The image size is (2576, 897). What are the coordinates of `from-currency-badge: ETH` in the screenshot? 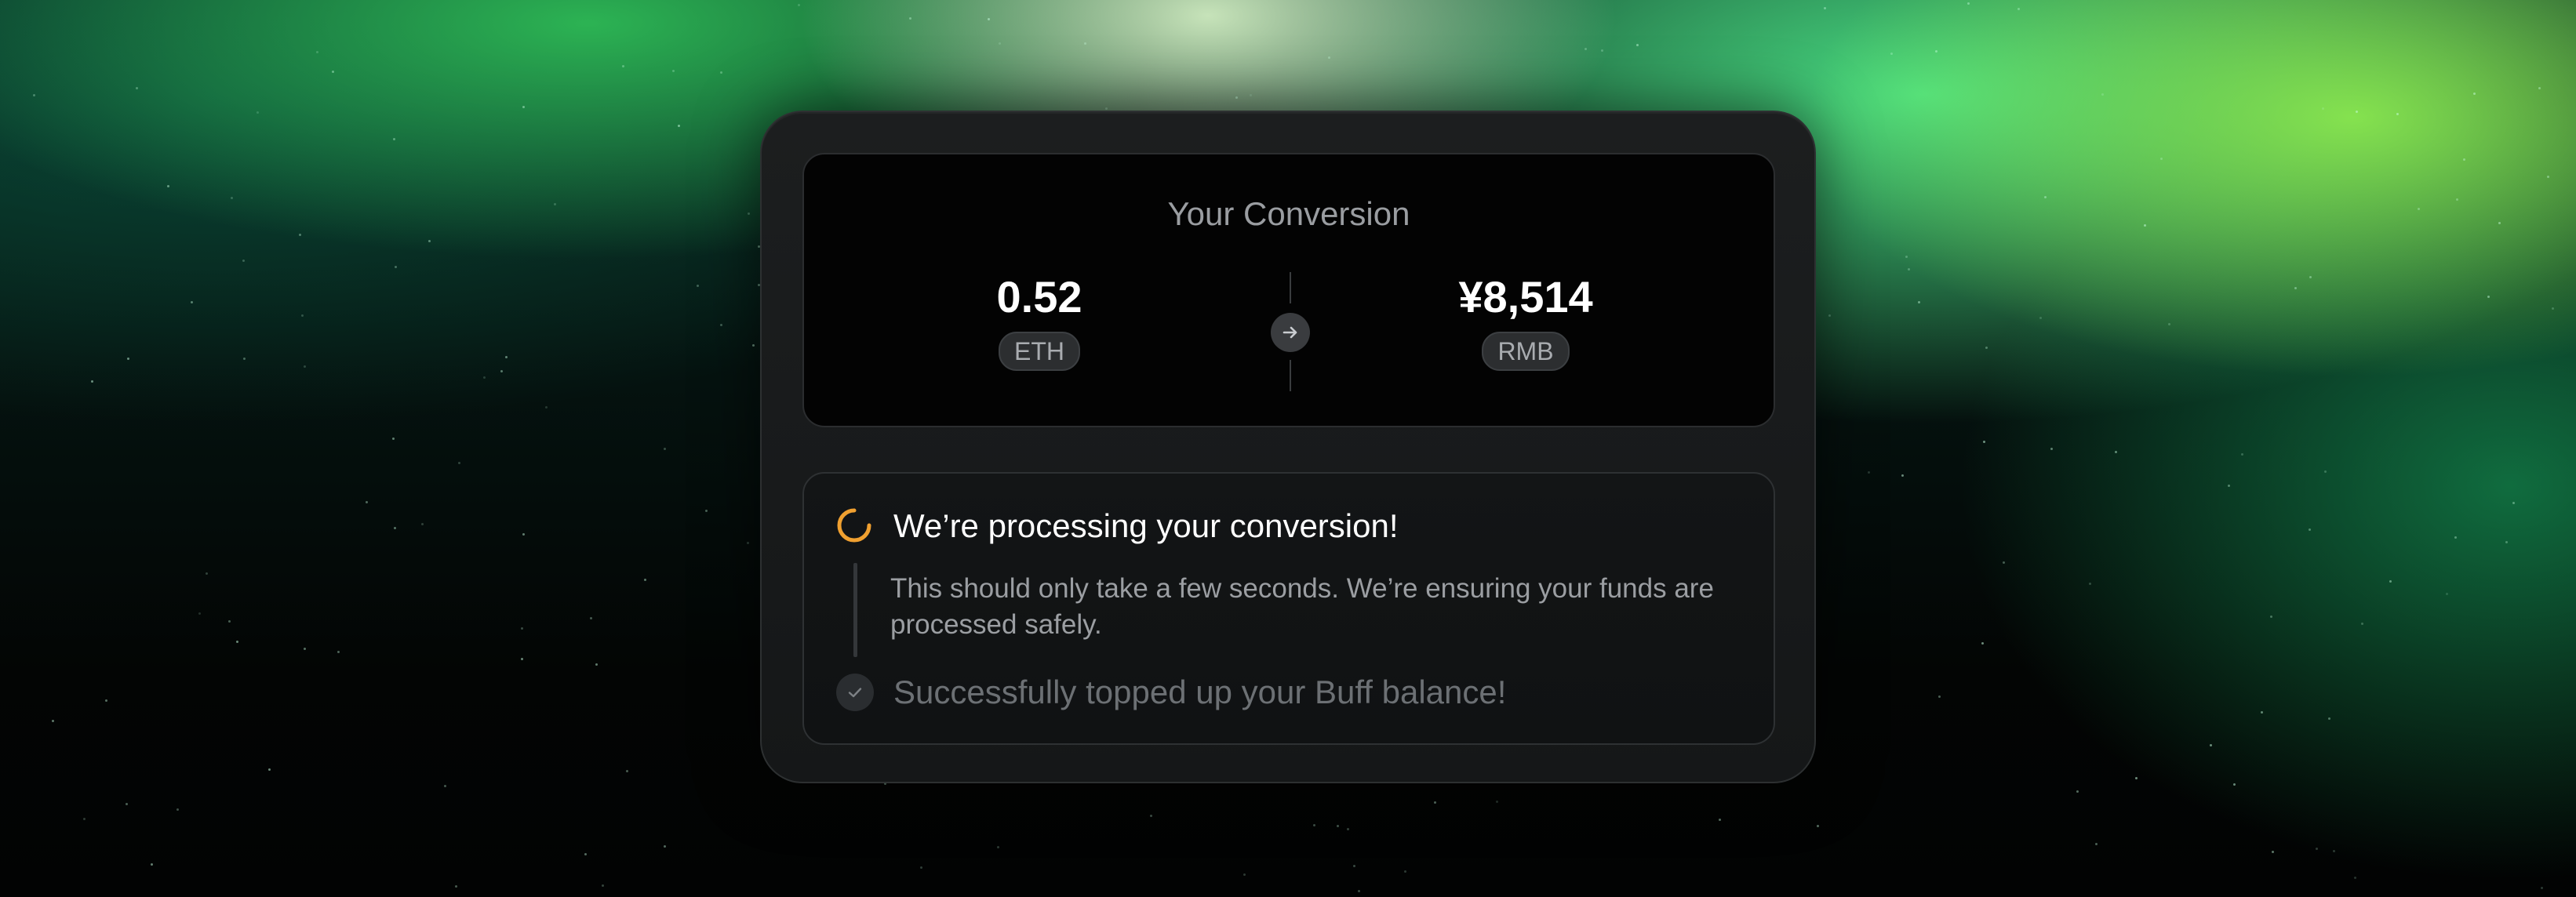 It's located at (1039, 351).